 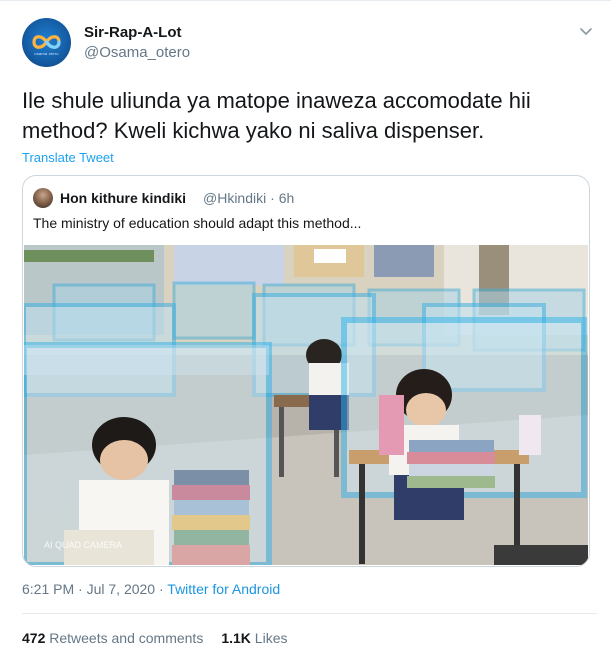 What do you see at coordinates (286, 198) in the screenshot?
I see `quoted-time: 6h` at bounding box center [286, 198].